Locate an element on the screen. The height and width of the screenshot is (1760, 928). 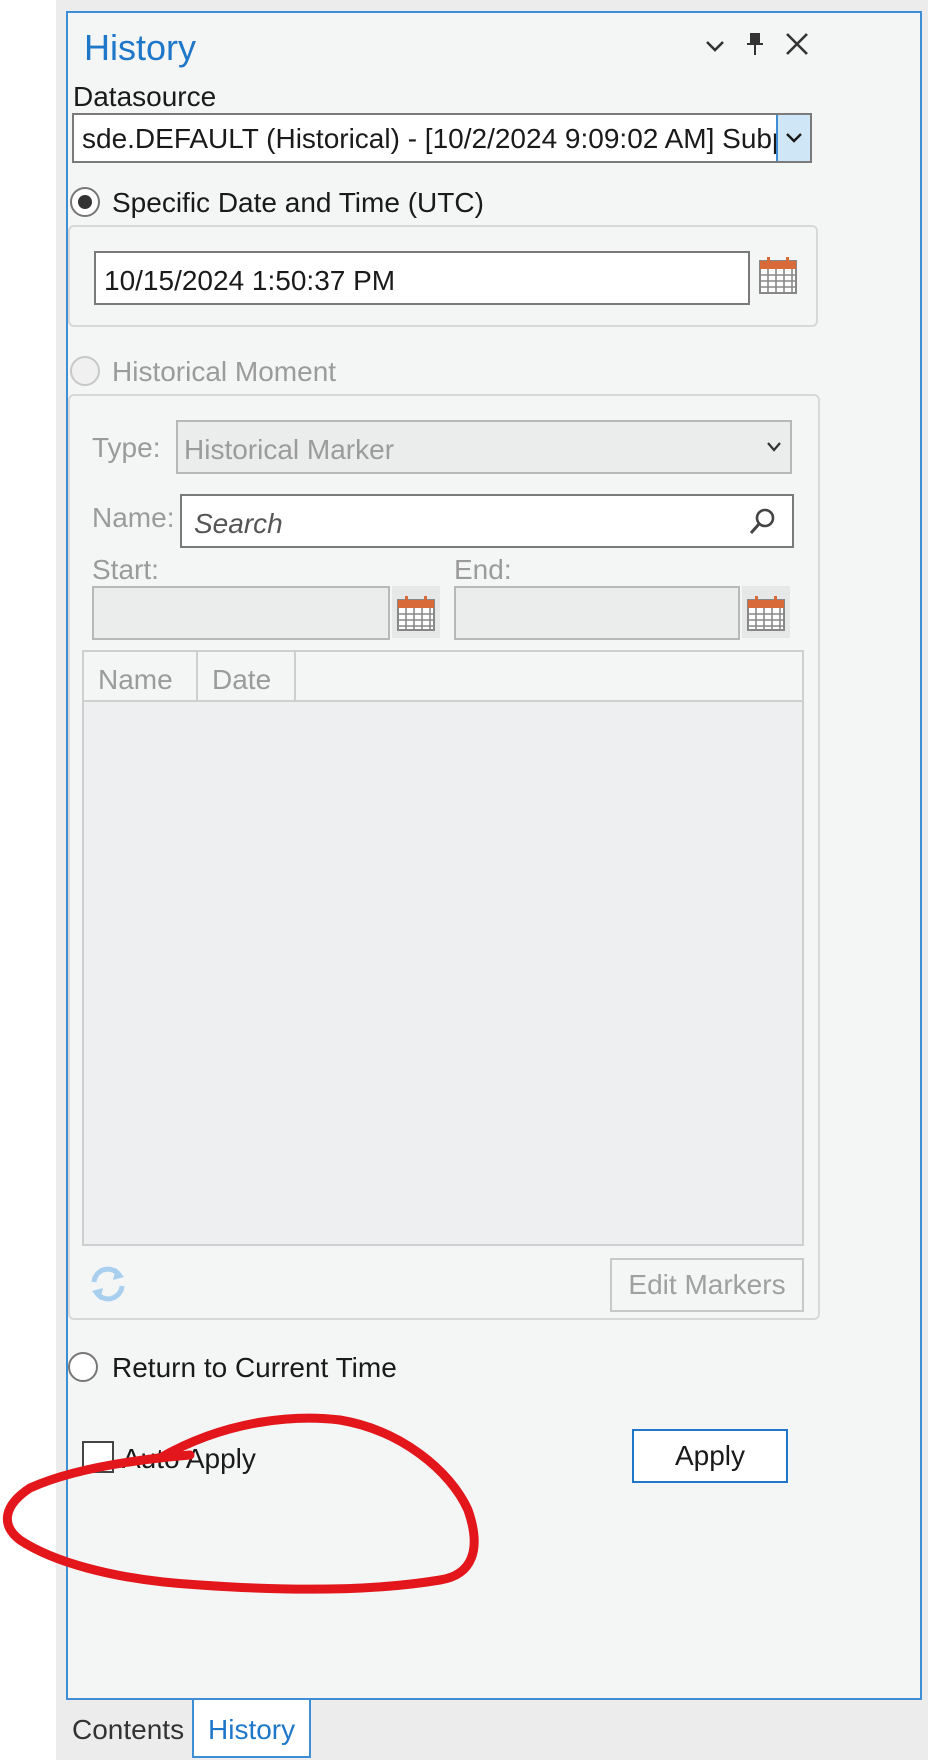
pane-title: History is located at coordinates (140, 47).